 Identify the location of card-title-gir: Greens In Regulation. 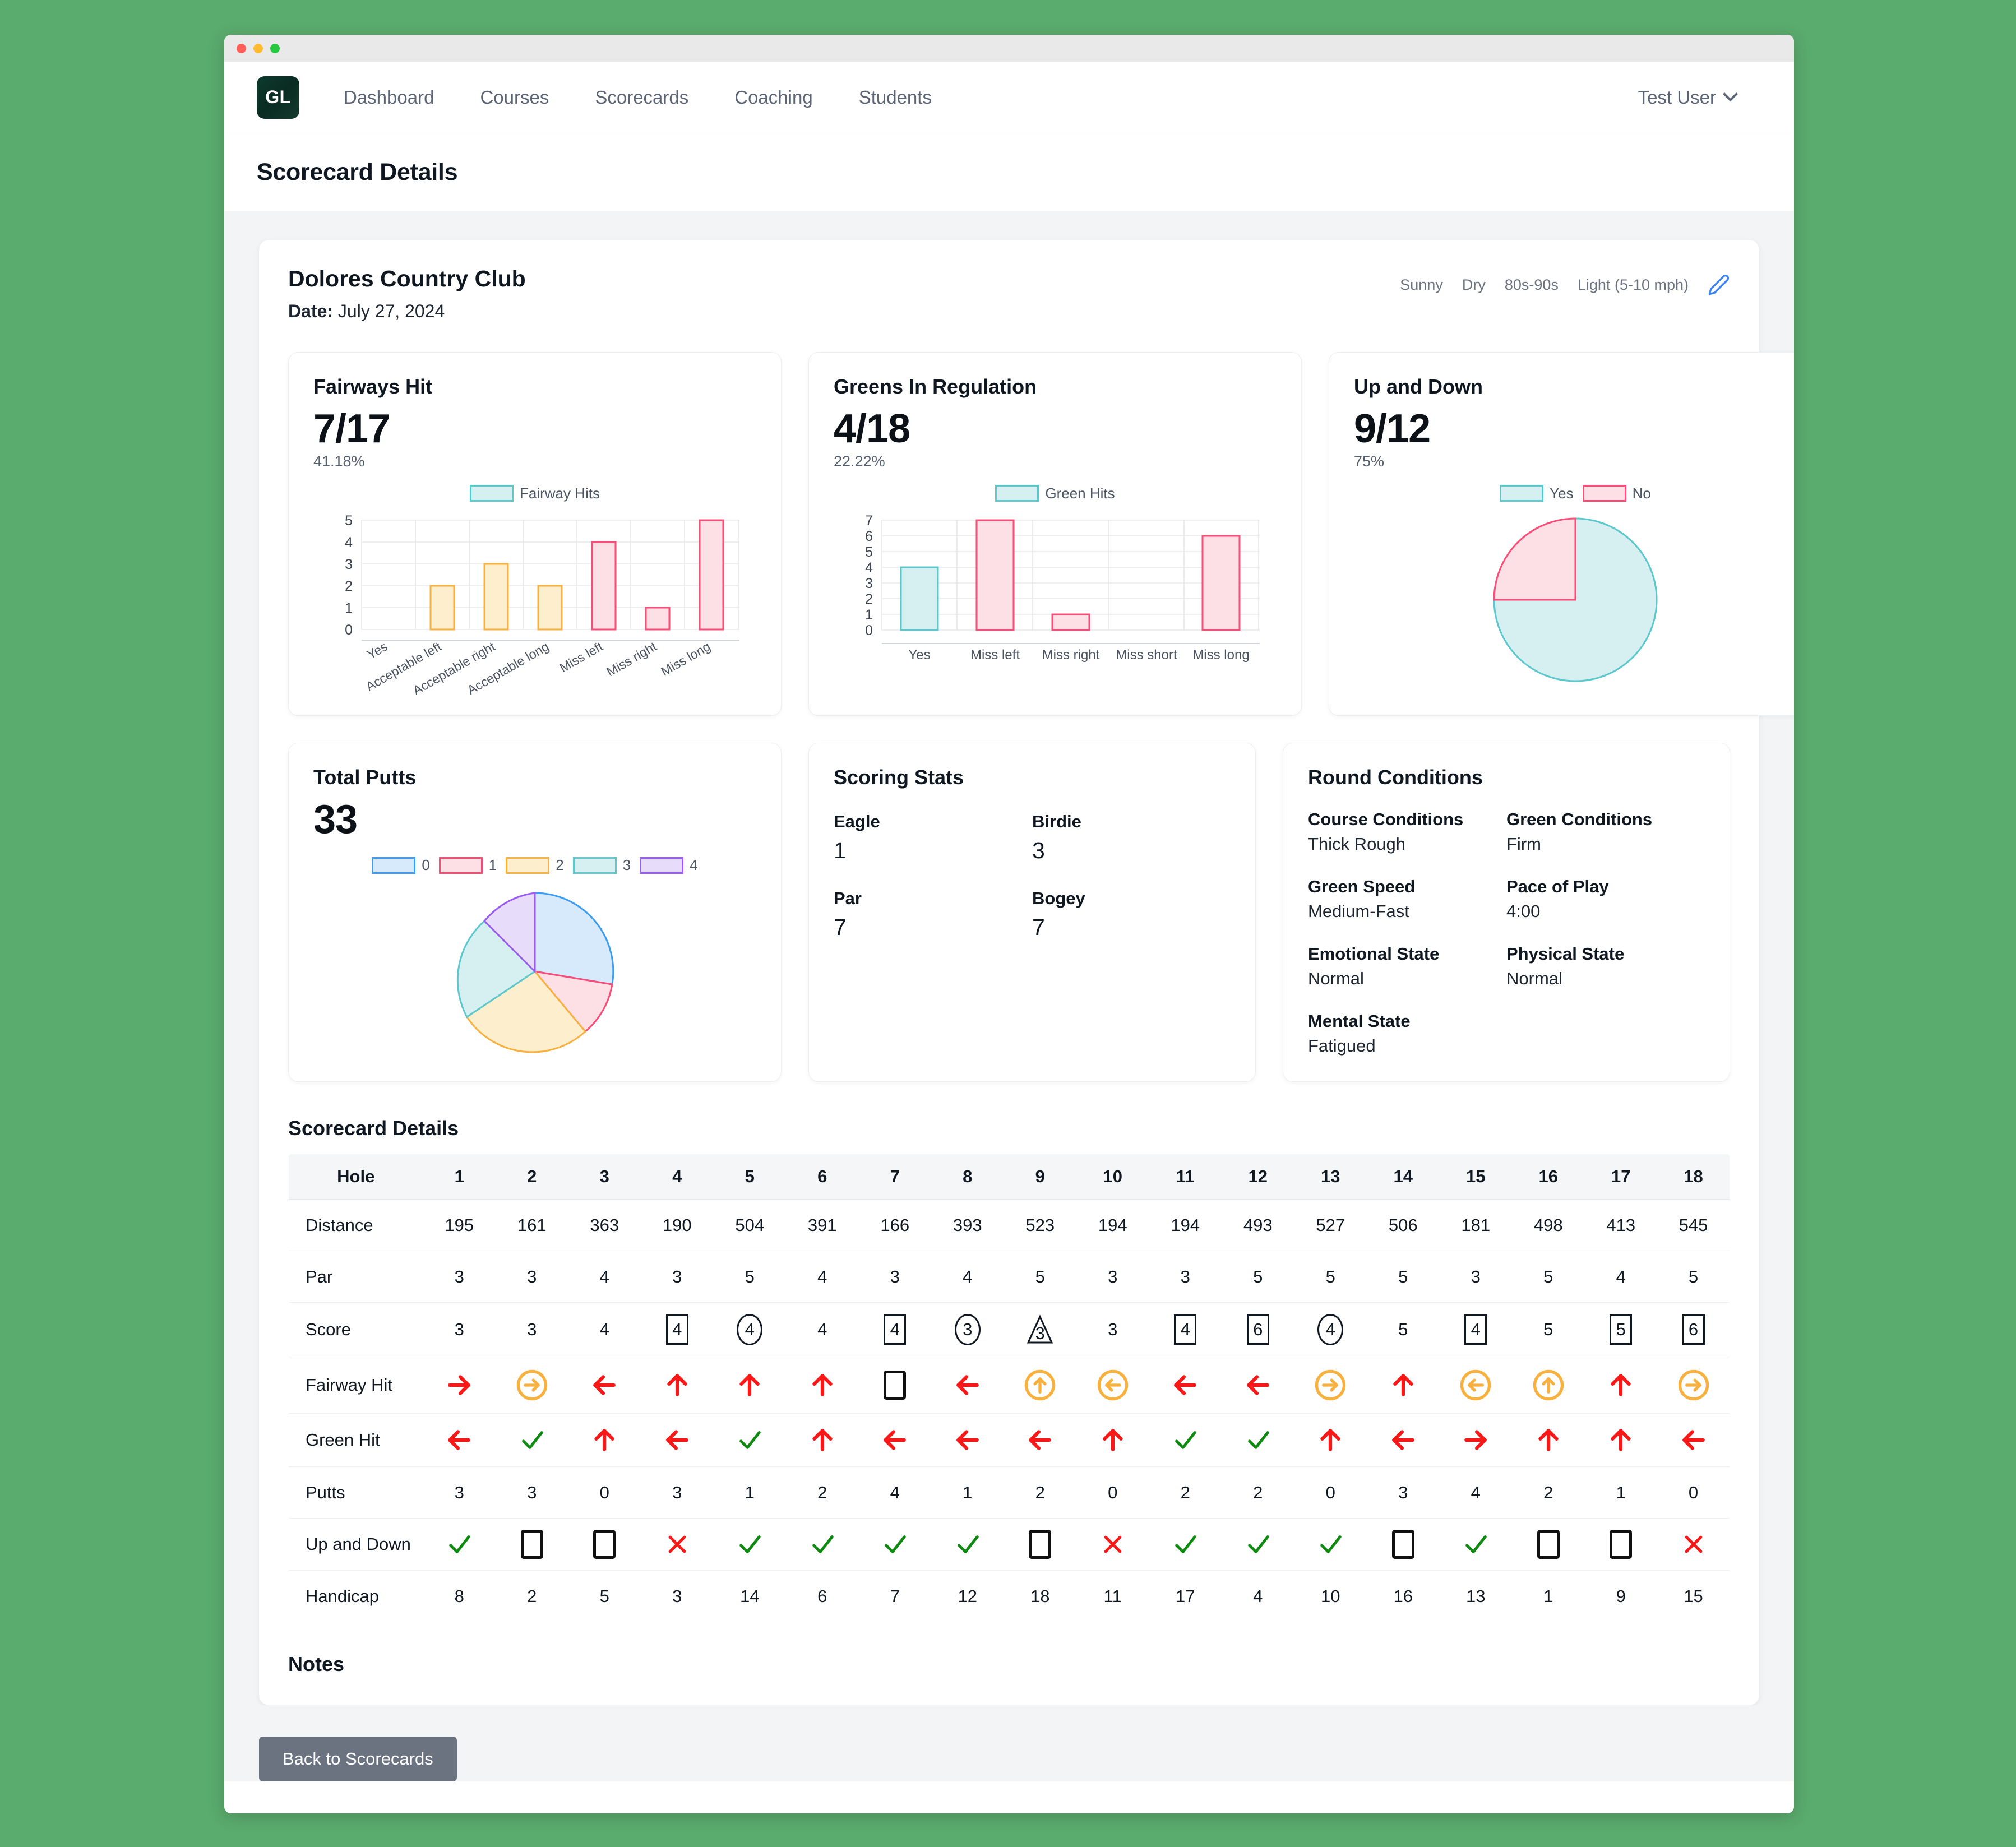
(936, 386).